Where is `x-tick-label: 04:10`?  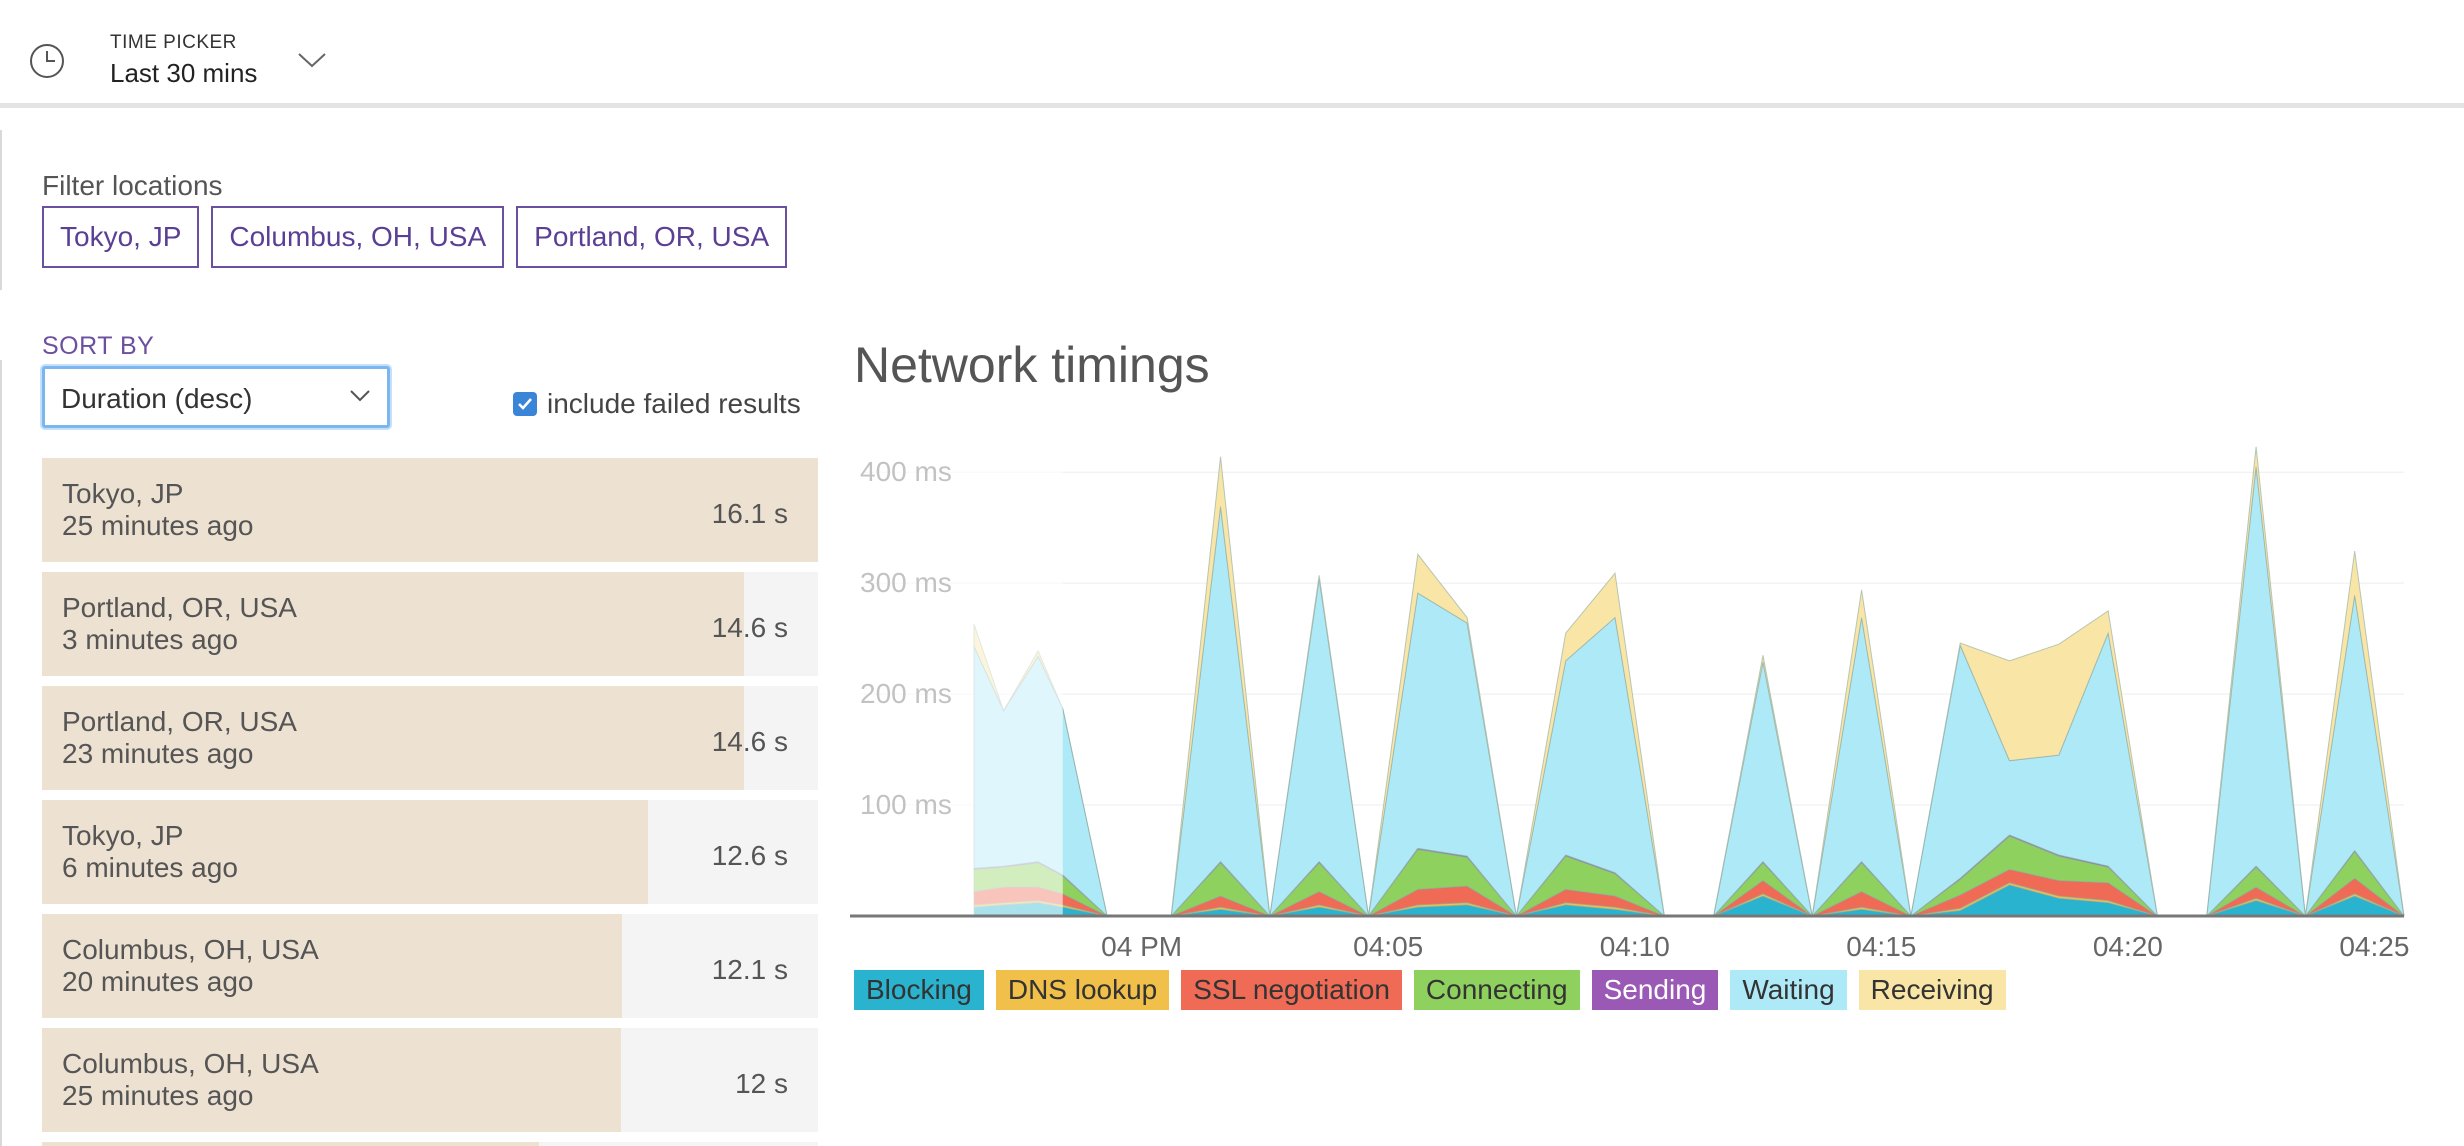 x-tick-label: 04:10 is located at coordinates (1635, 945).